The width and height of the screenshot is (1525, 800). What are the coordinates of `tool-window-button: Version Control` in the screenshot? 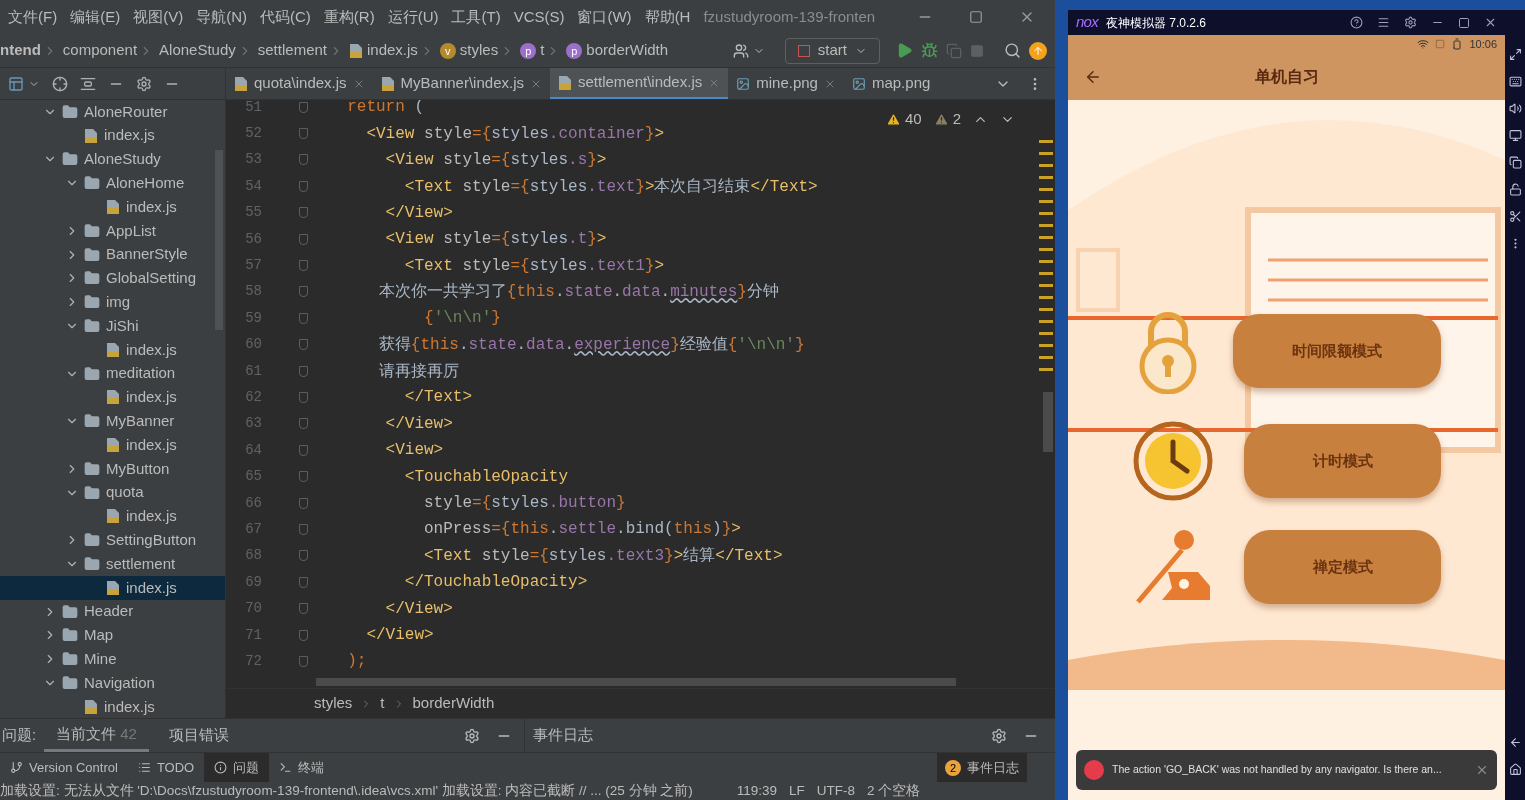 It's located at (64, 767).